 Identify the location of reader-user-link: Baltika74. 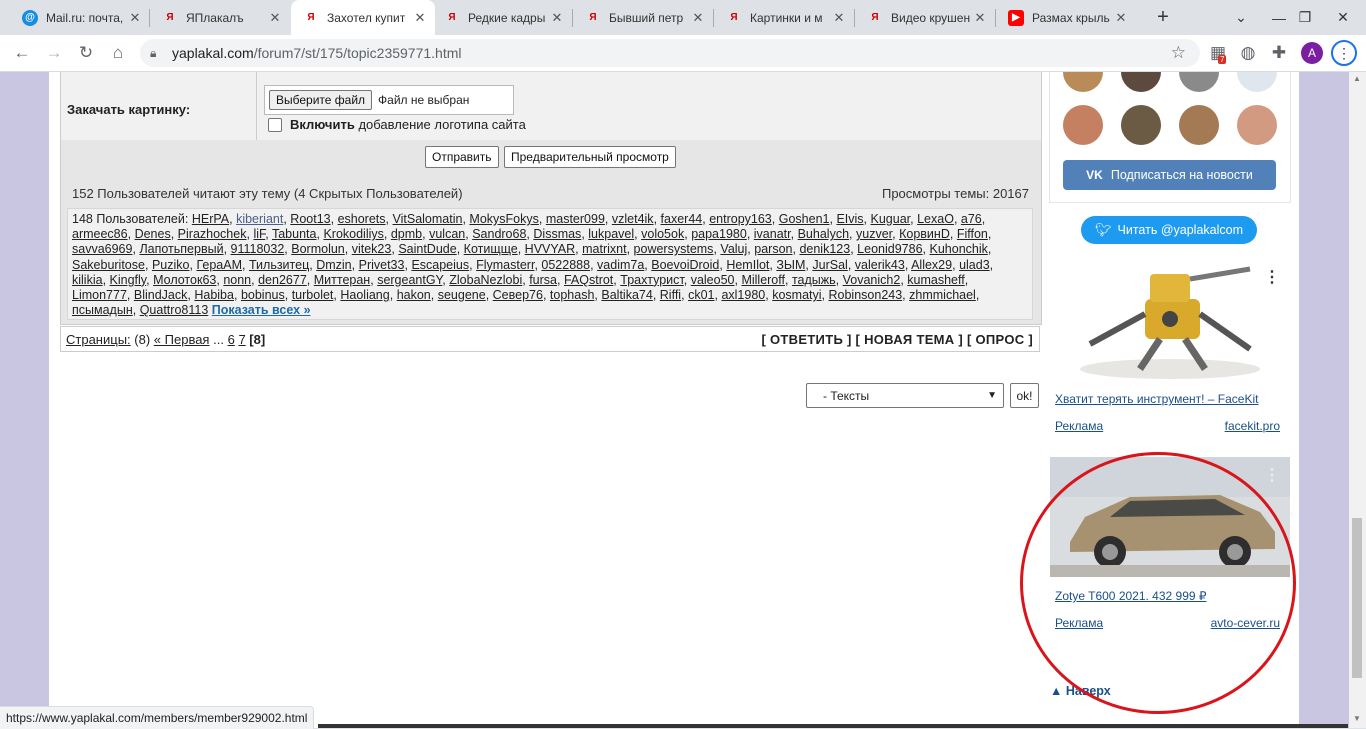
(626, 295).